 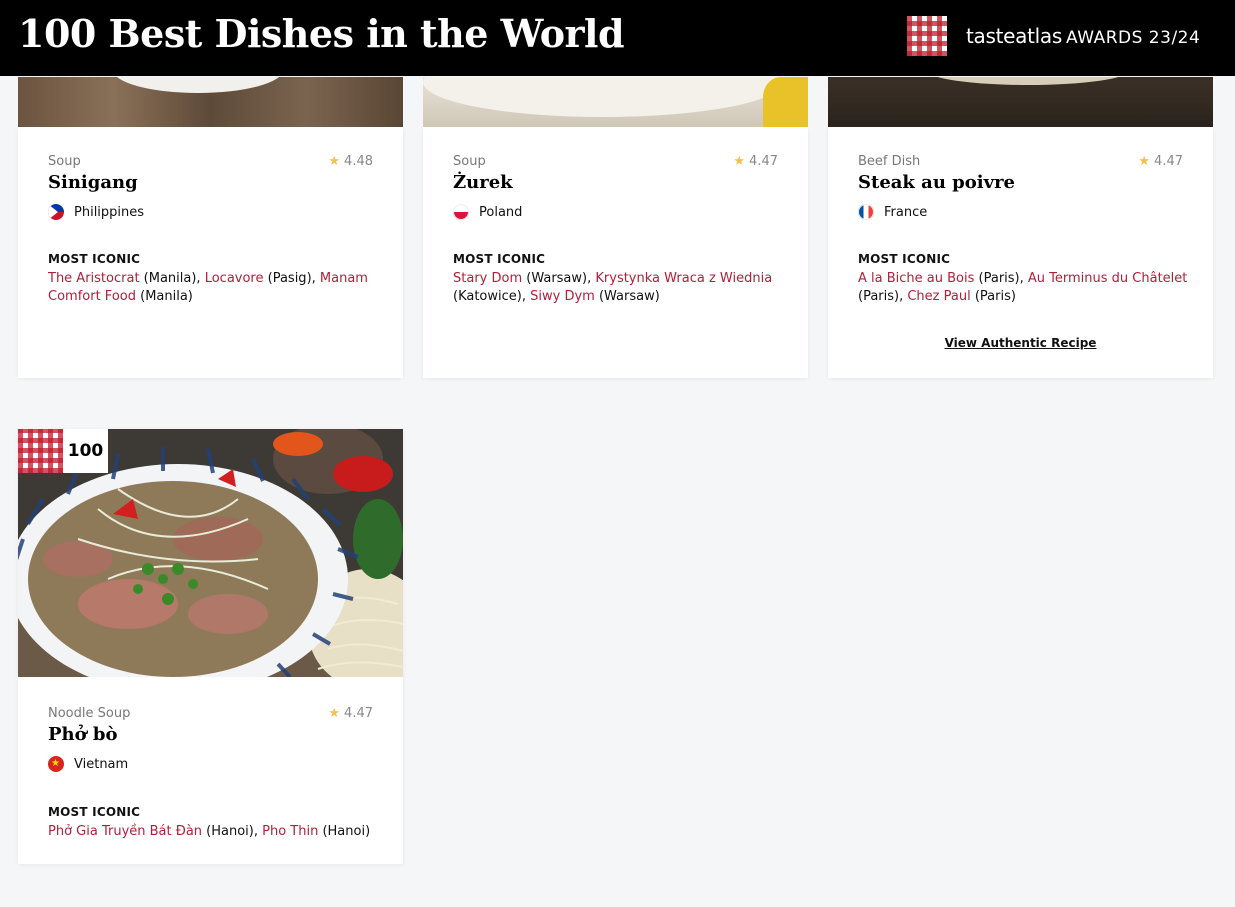 I want to click on dish-image: 100, so click(x=210, y=553).